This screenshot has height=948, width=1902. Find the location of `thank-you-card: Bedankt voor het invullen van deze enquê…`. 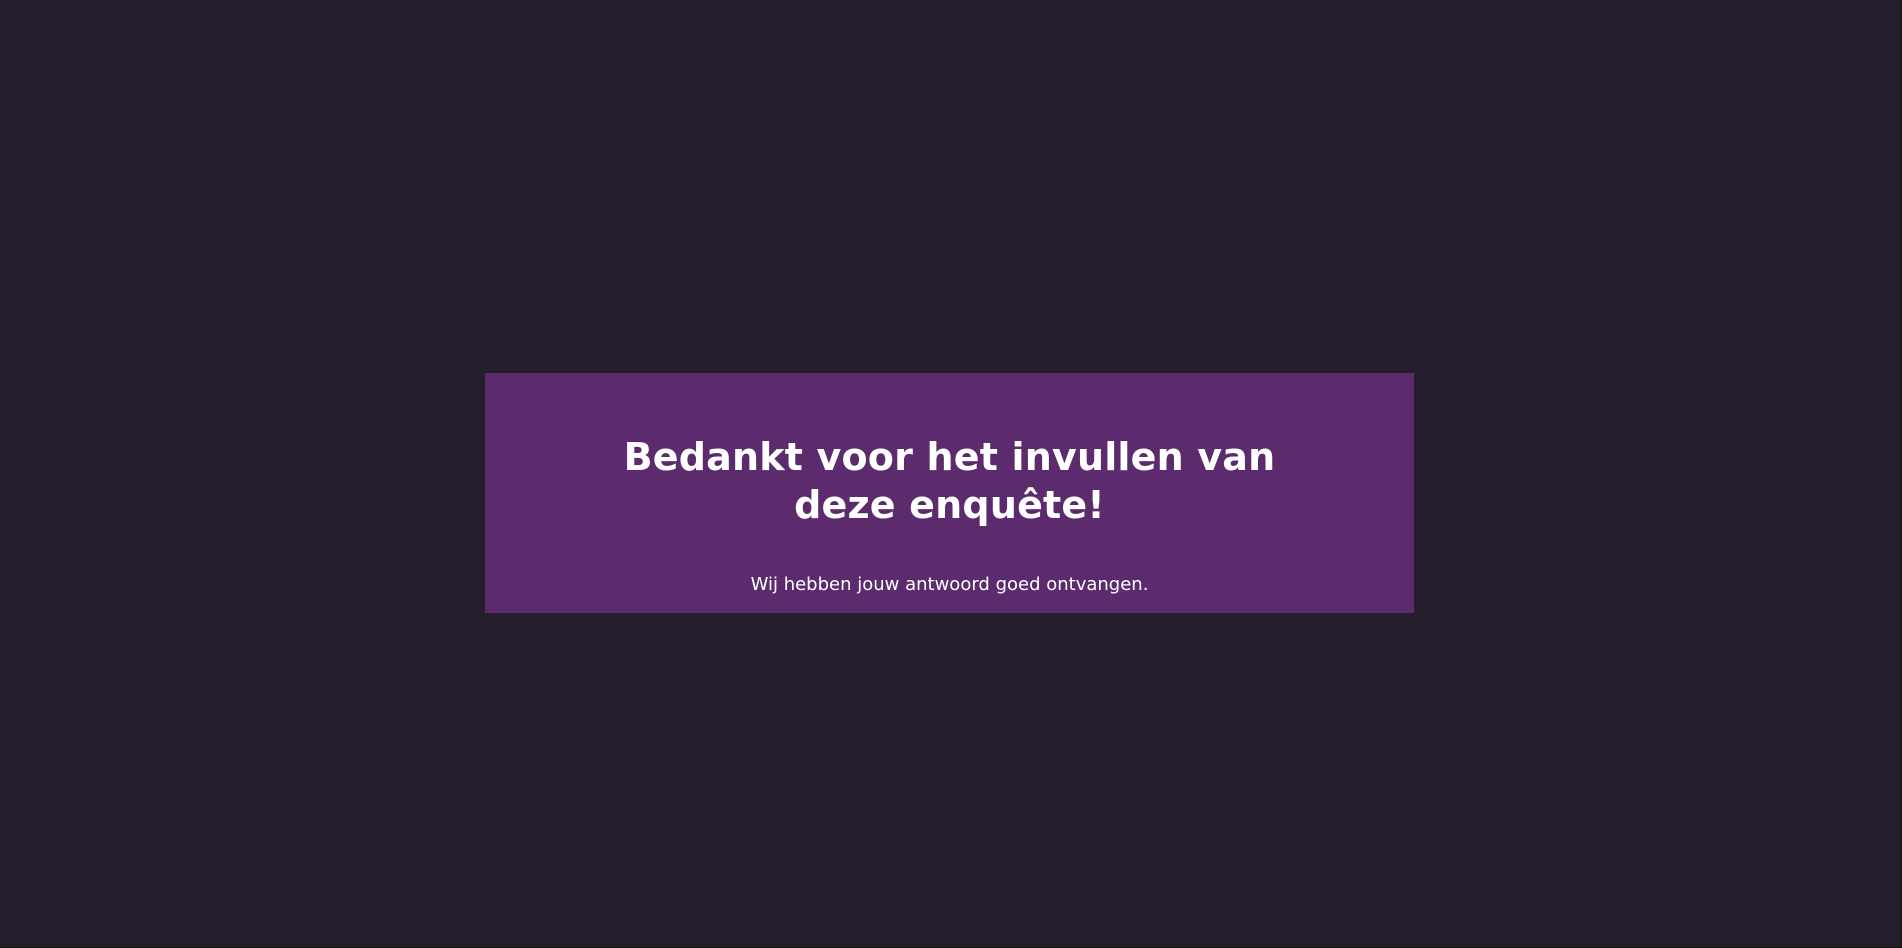

thank-you-card: Bedankt voor het invullen van deze enquê… is located at coordinates (949, 493).